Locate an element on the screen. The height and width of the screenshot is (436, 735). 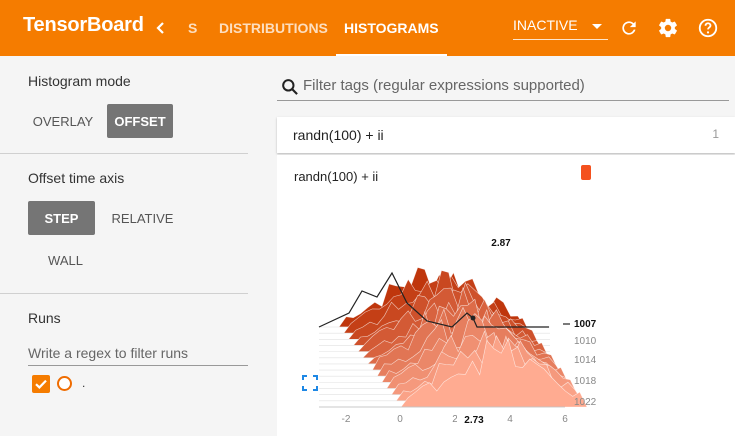
run-select-dropdown: INACTIVE is located at coordinates (560, 27).